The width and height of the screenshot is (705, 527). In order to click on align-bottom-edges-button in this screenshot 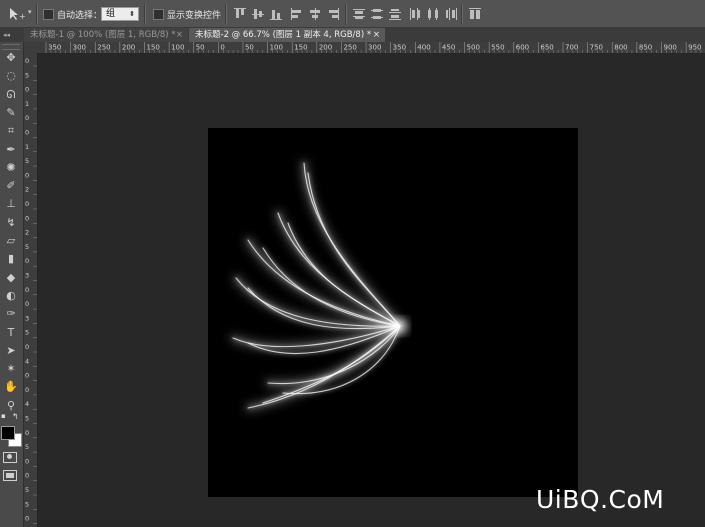, I will do `click(276, 14)`.